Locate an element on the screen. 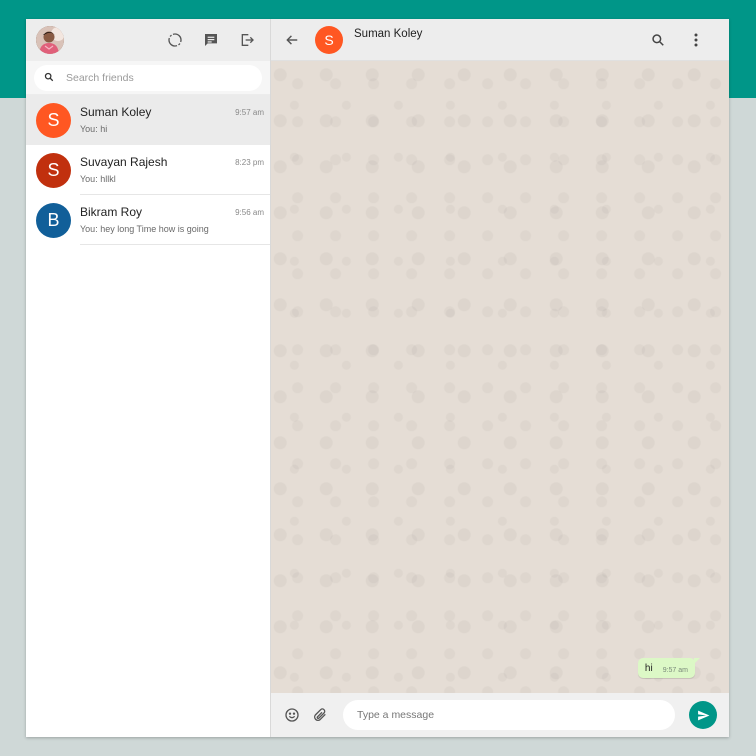  send-button is located at coordinates (703, 715).